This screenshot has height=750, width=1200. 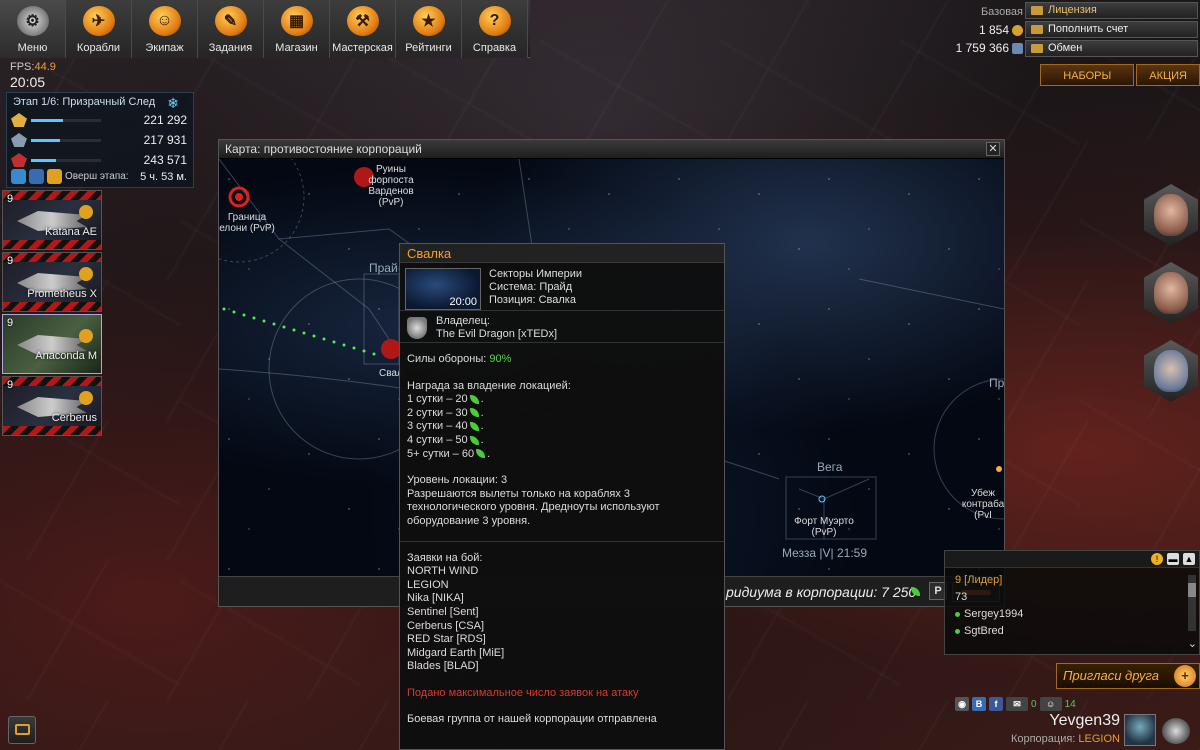 What do you see at coordinates (562, 327) in the screenshot?
I see `owner-section: Владелец: The Evil Dragon [xTEDx]` at bounding box center [562, 327].